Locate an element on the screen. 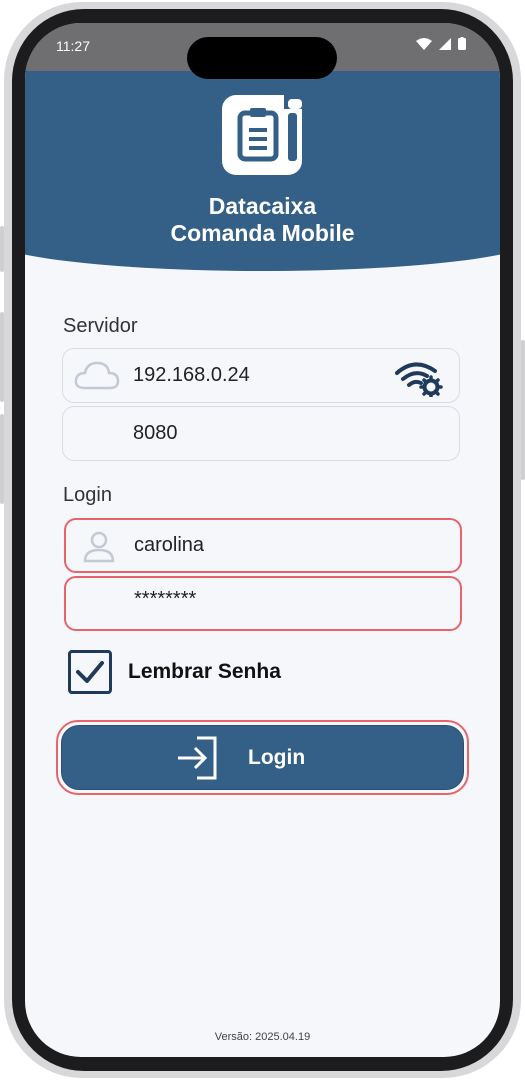  server-port-field is located at coordinates (261, 433).